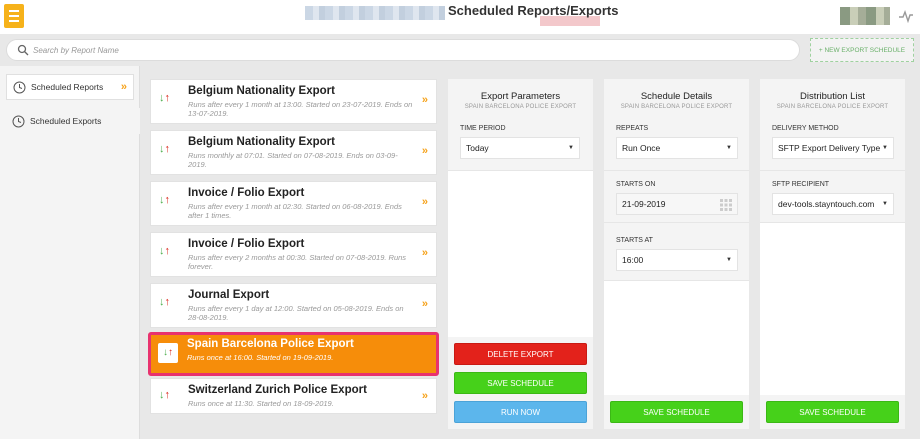 The height and width of the screenshot is (439, 920). I want to click on starts-at-label: STARTS AT, so click(634, 240).